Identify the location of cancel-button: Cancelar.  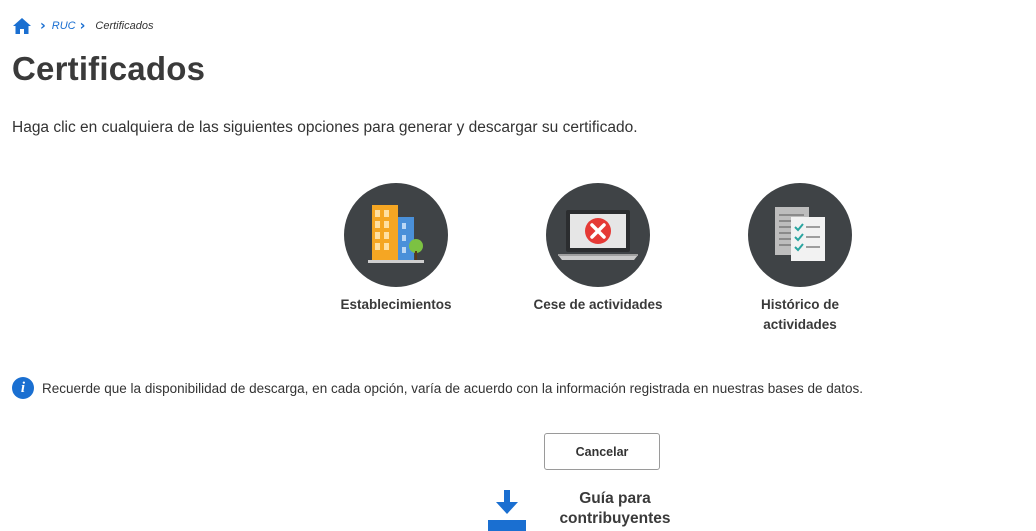
(602, 451).